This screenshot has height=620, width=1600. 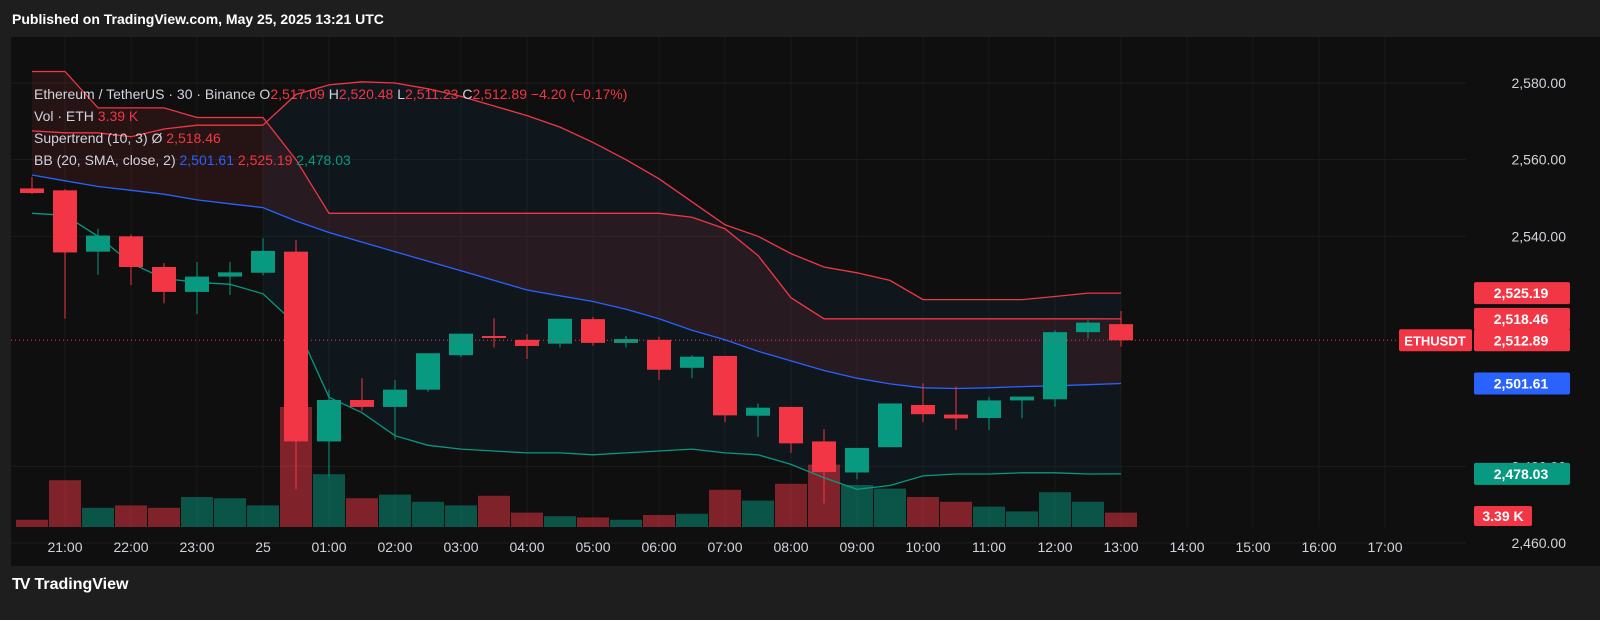 What do you see at coordinates (196, 547) in the screenshot?
I see `x-axis-tick-label: 23:00` at bounding box center [196, 547].